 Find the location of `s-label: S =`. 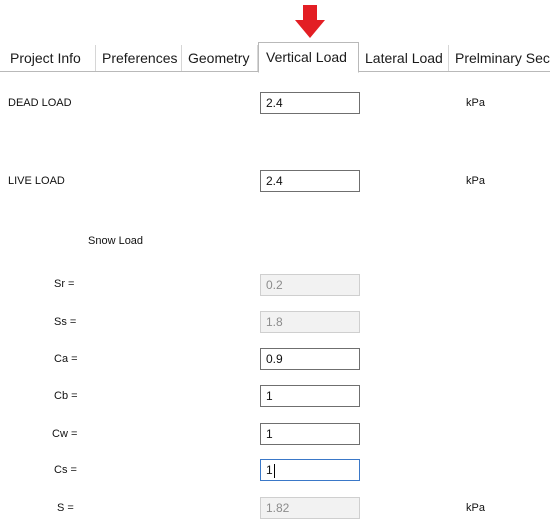

s-label: S = is located at coordinates (65, 508).